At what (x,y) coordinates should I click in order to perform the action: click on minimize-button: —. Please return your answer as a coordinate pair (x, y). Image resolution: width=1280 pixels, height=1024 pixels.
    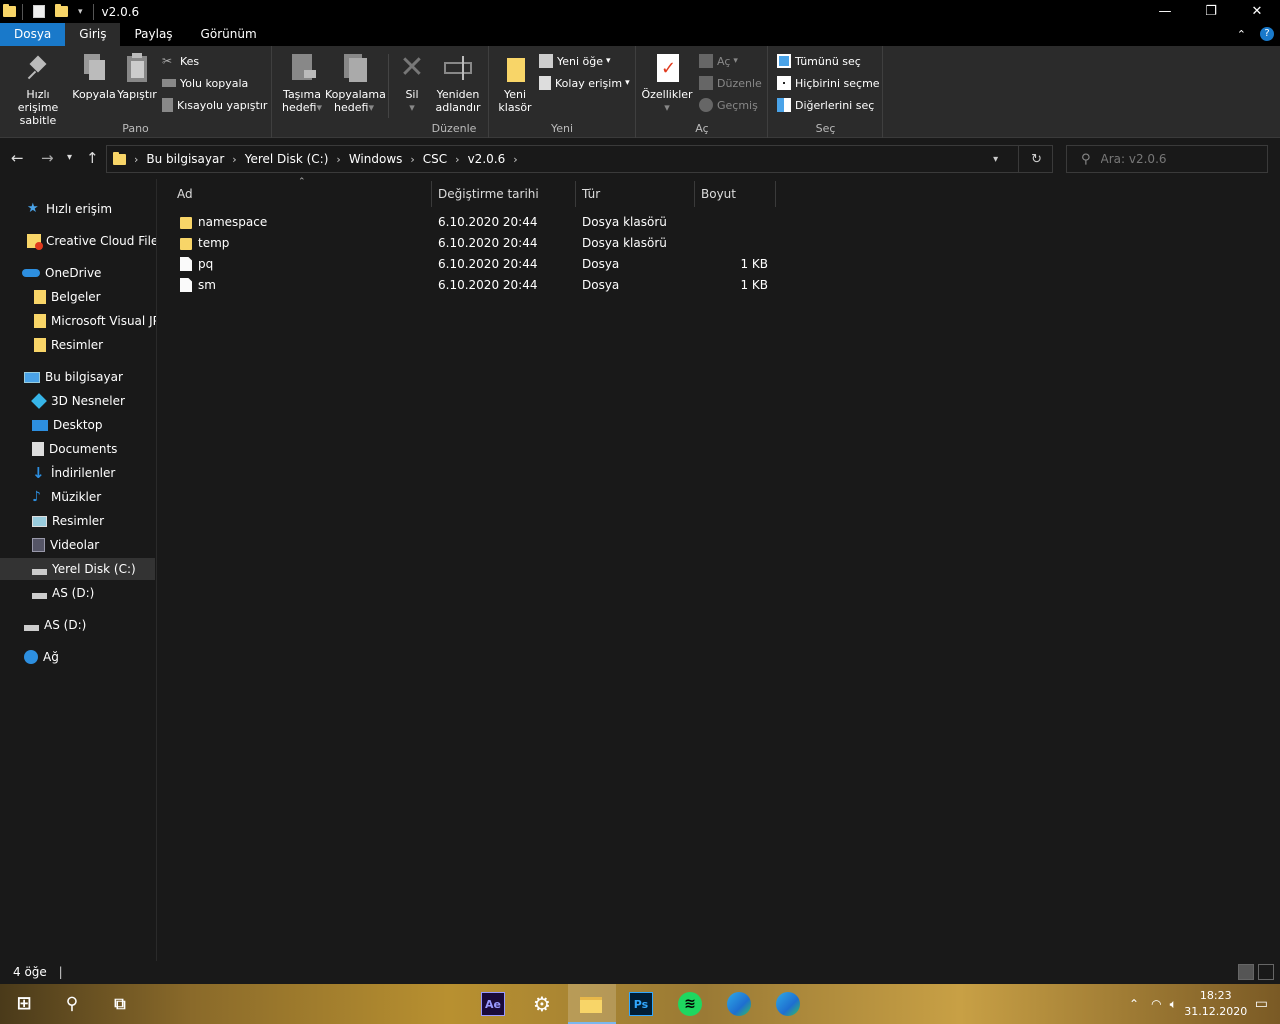
    Looking at the image, I should click on (1165, 11).